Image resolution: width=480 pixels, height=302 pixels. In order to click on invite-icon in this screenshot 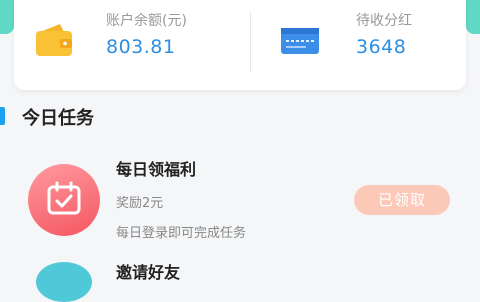, I will do `click(64, 282)`.